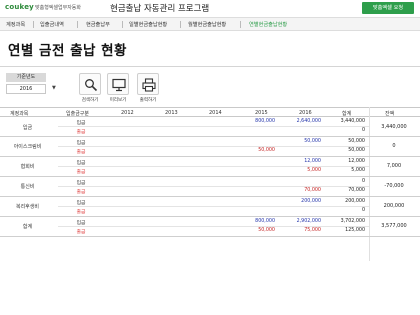 Image resolution: width=420 pixels, height=315 pixels. Describe the element at coordinates (160, 9) in the screenshot. I see `app-title: 현금출납 자동관리 프로그램` at that location.